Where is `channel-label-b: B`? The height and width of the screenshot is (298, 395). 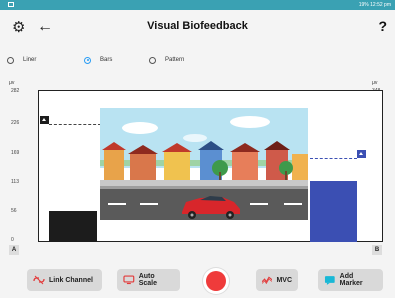 channel-label-b: B is located at coordinates (377, 250).